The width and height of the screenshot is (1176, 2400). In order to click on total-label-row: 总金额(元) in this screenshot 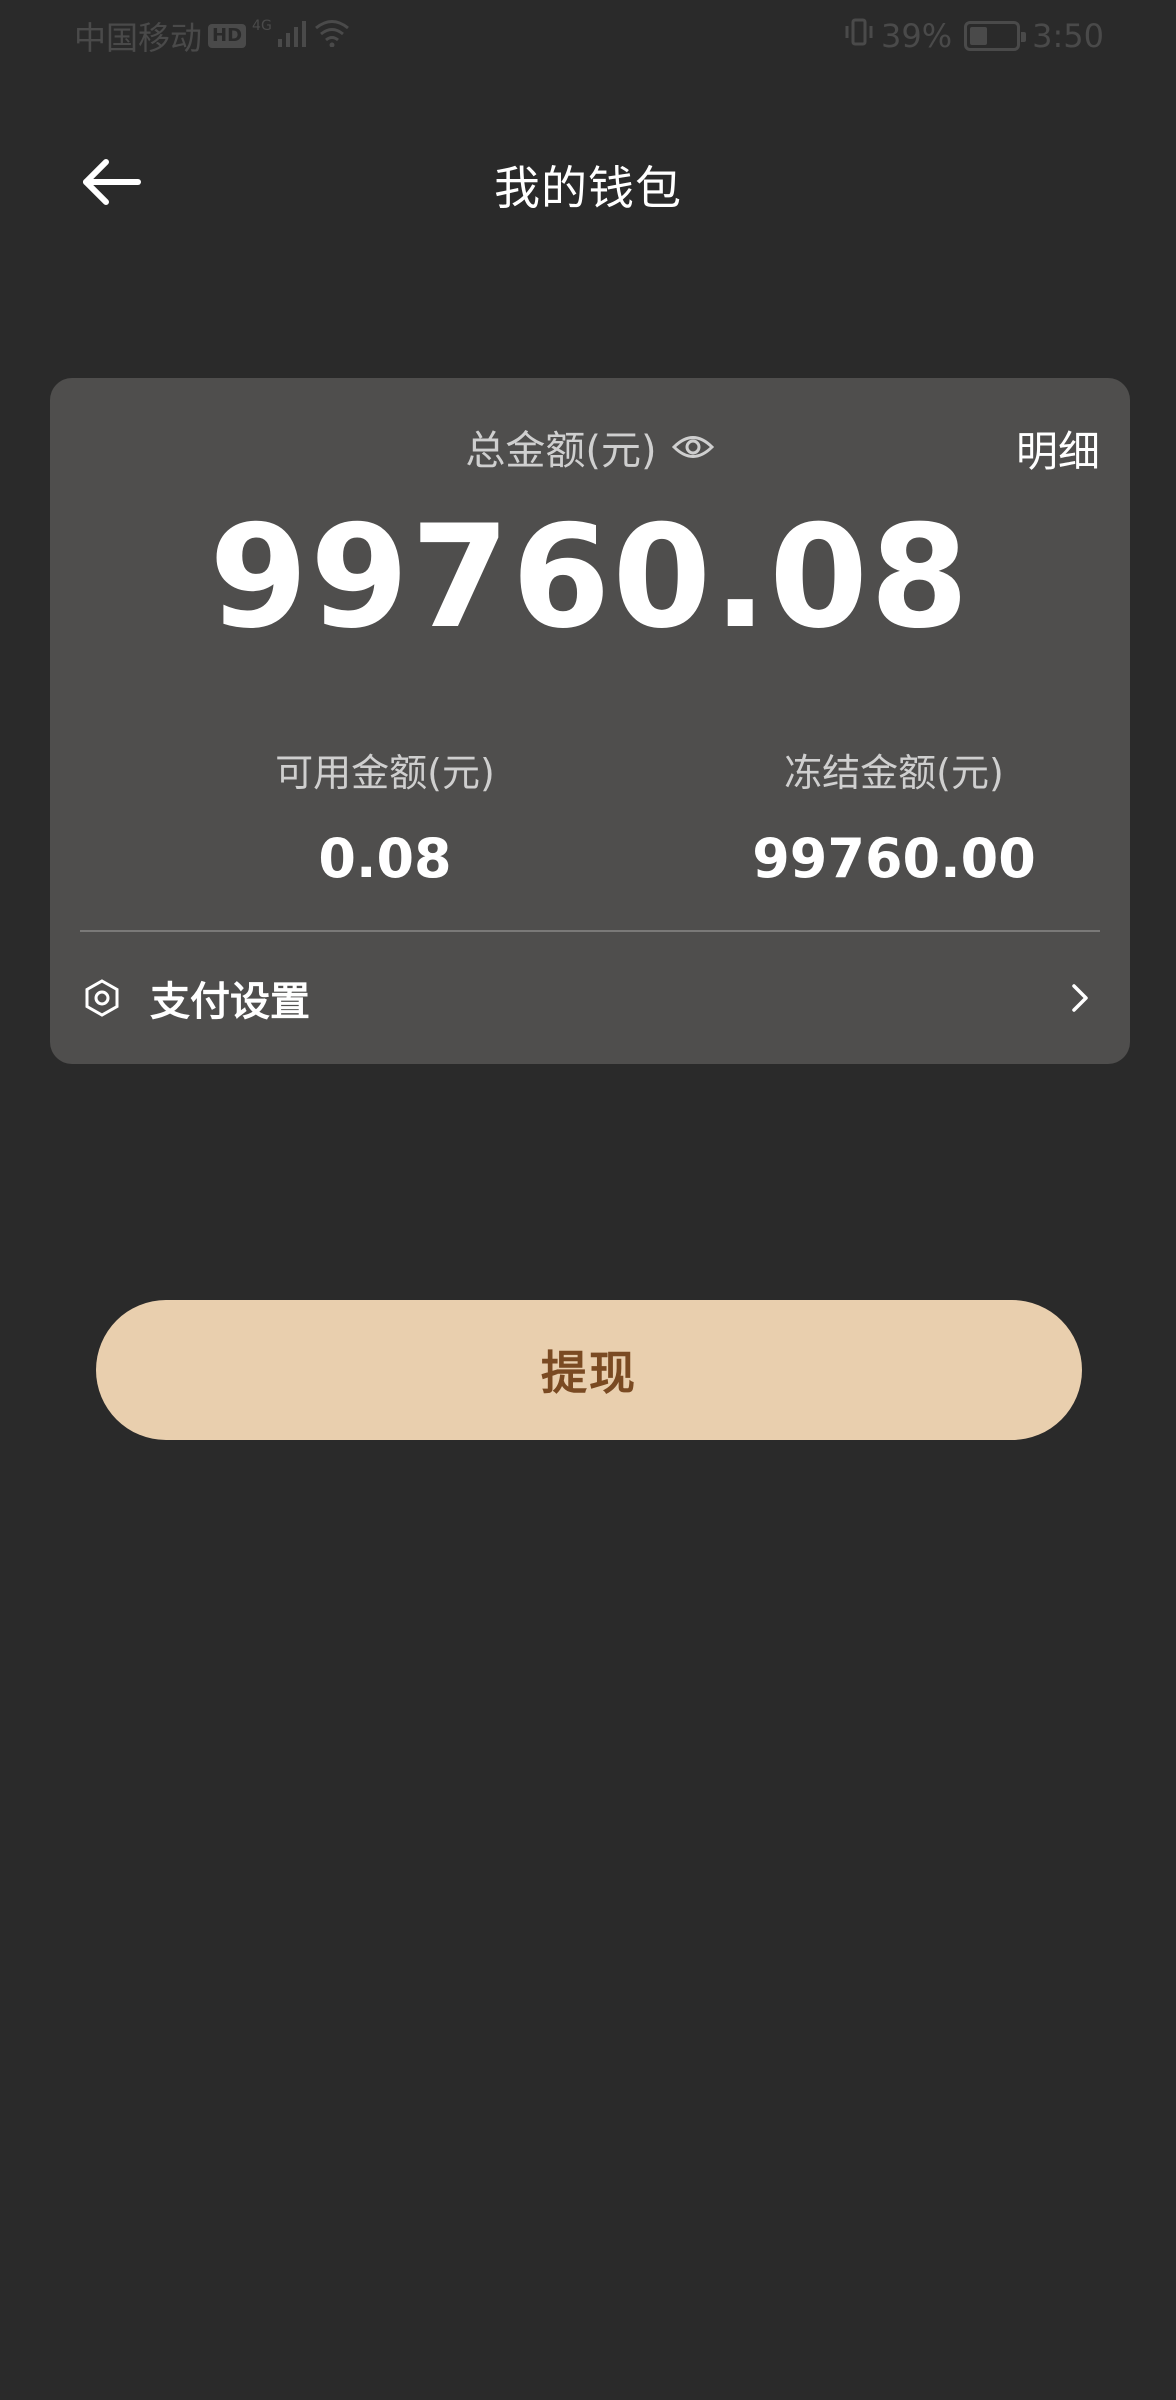, I will do `click(590, 447)`.